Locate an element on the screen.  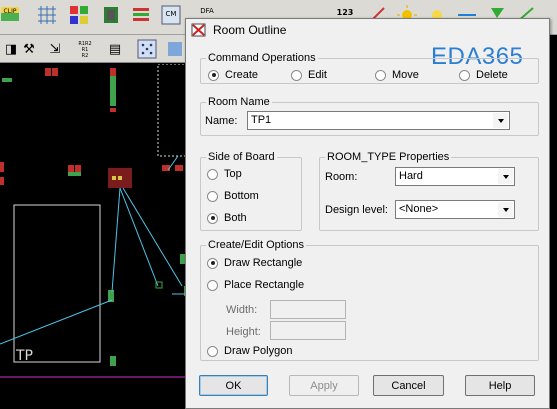
radio-bottom-label: Bottom is located at coordinates (241, 196).